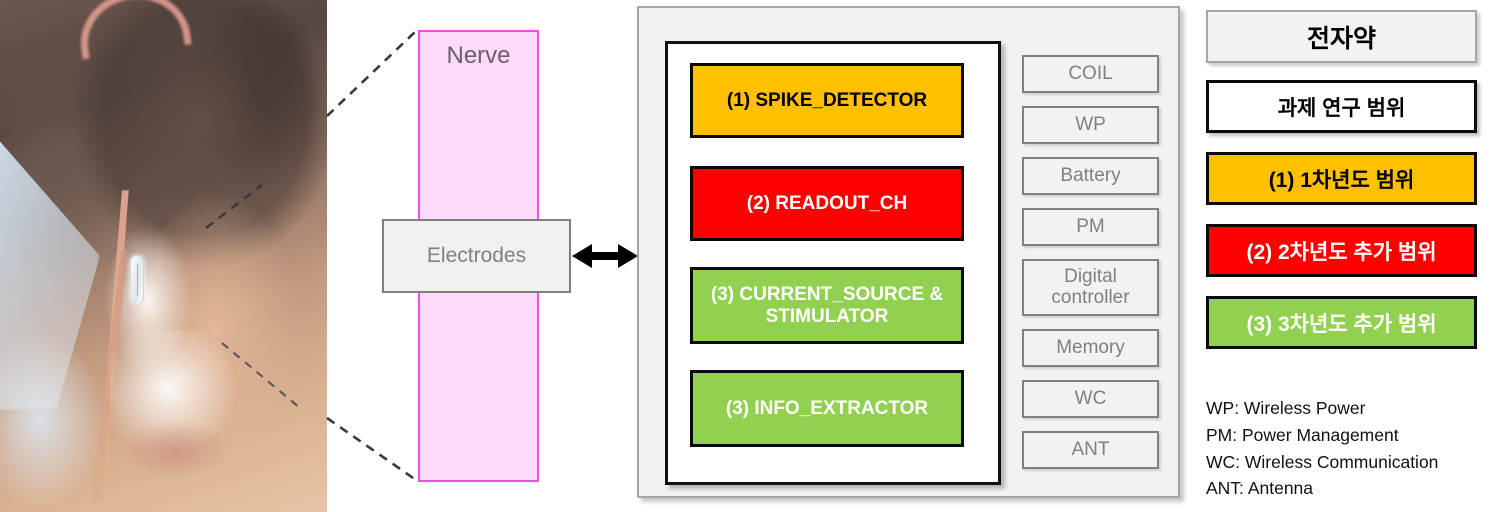  What do you see at coordinates (371, 73) in the screenshot?
I see `callout-line-top` at bounding box center [371, 73].